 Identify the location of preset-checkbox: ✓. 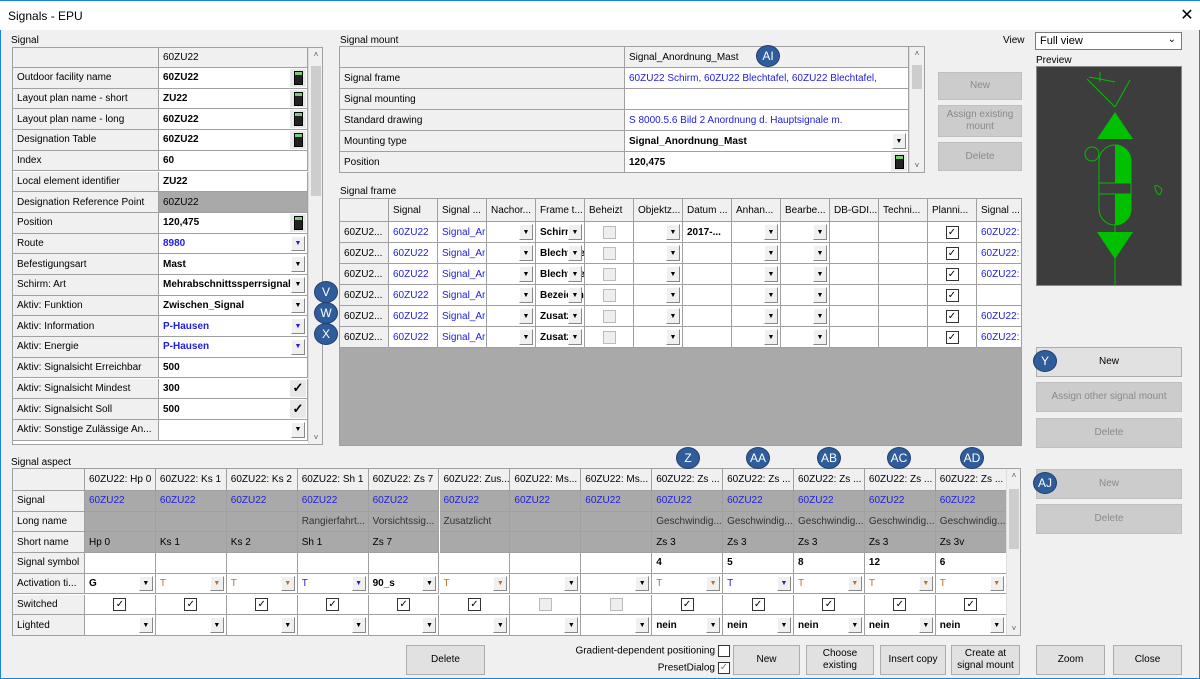
(724, 668).